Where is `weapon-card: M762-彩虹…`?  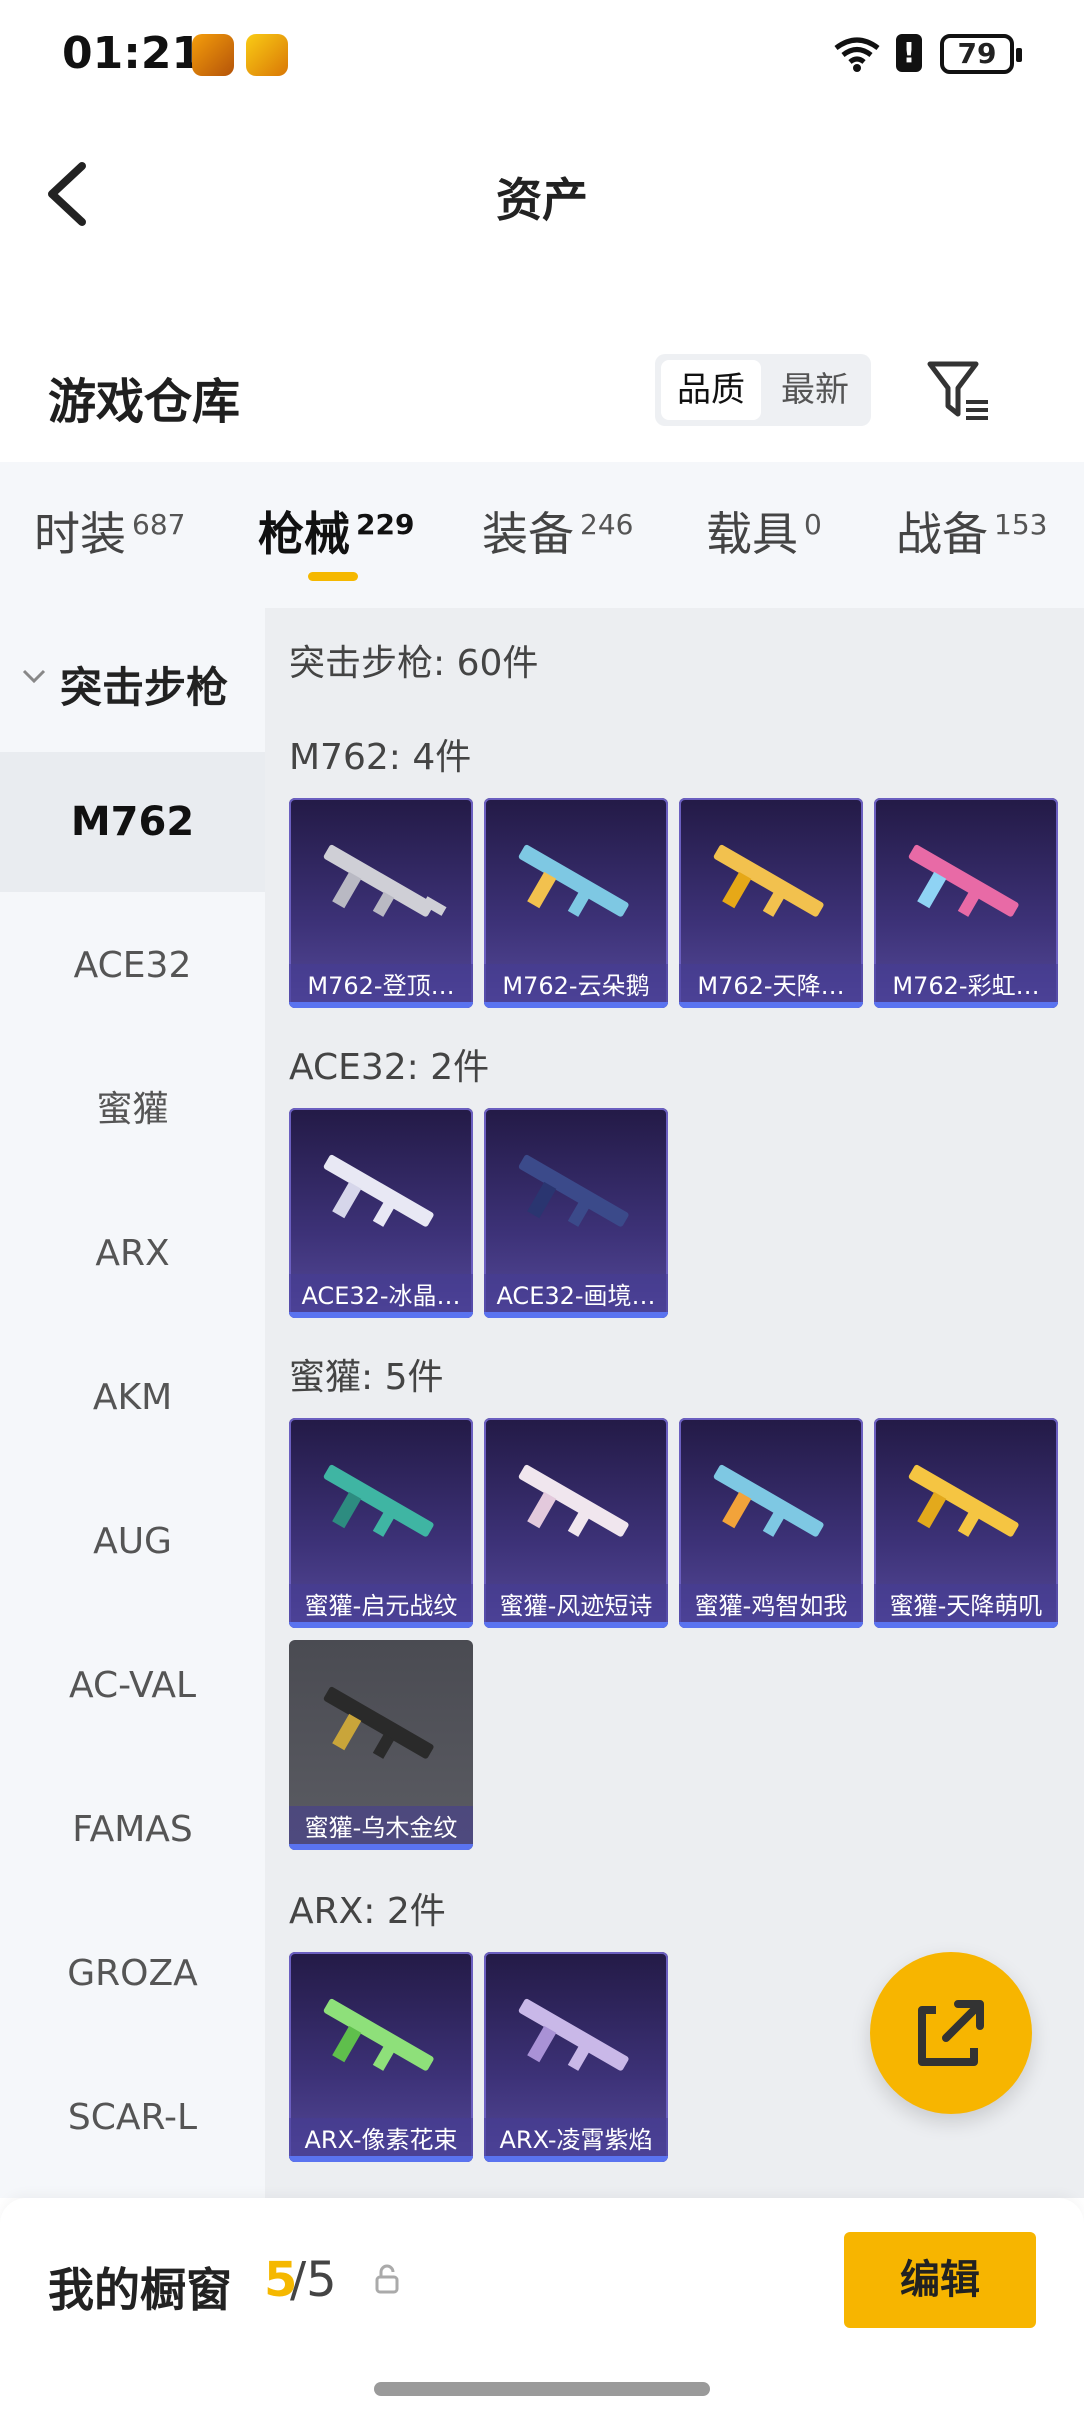
weapon-card: M762-彩虹… is located at coordinates (966, 903).